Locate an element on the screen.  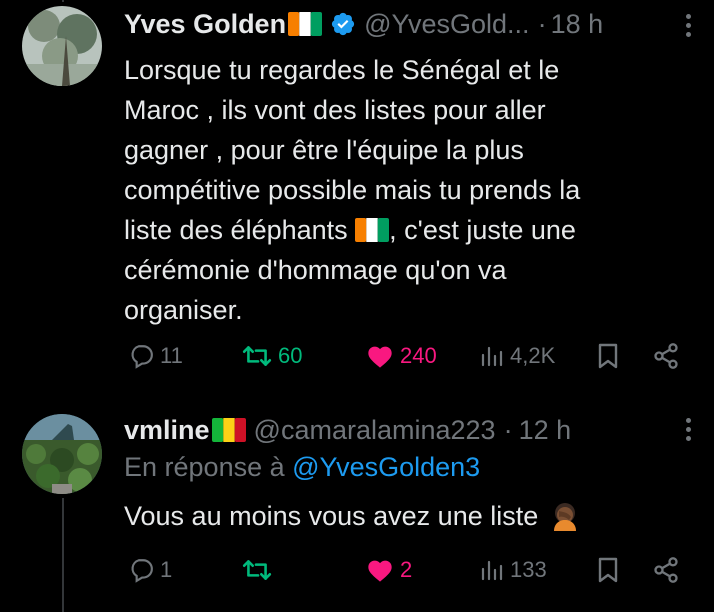
share-icon is located at coordinates (666, 570).